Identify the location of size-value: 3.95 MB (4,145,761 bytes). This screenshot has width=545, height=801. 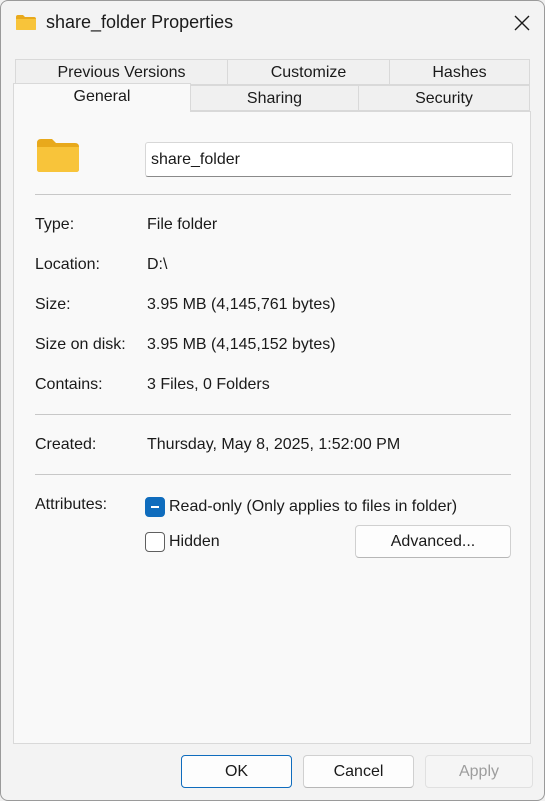
(241, 304).